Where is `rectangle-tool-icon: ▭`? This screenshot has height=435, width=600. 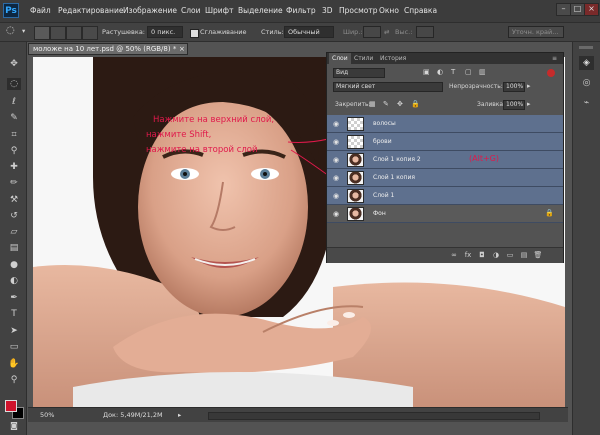 rectangle-tool-icon: ▭ is located at coordinates (14, 347).